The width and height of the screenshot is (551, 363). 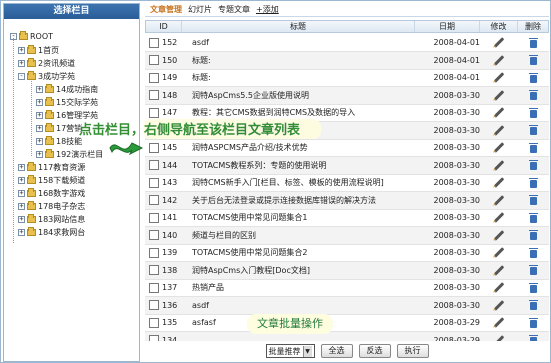 I want to click on table-row: 136 asdf 2008-03-30, so click(x=347, y=305).